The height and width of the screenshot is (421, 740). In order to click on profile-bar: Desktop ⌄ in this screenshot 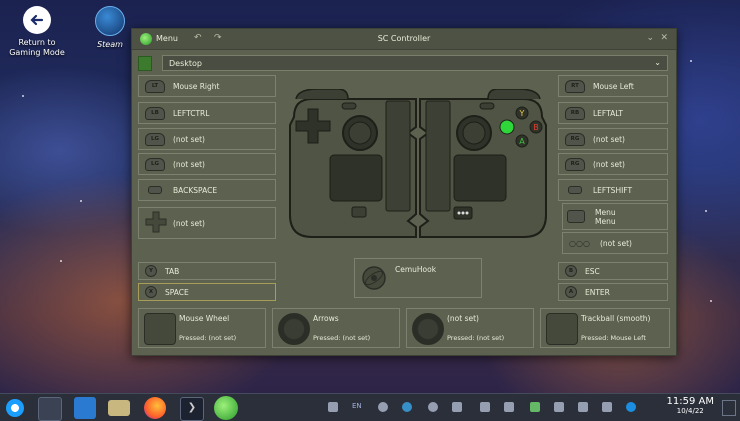, I will do `click(404, 63)`.